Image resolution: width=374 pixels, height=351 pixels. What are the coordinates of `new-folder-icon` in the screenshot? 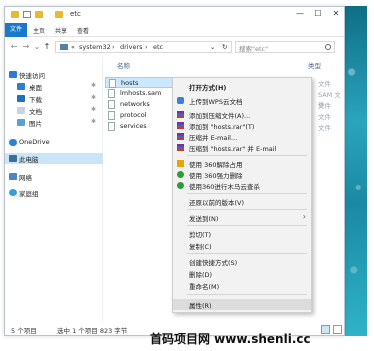 It's located at (39, 14).